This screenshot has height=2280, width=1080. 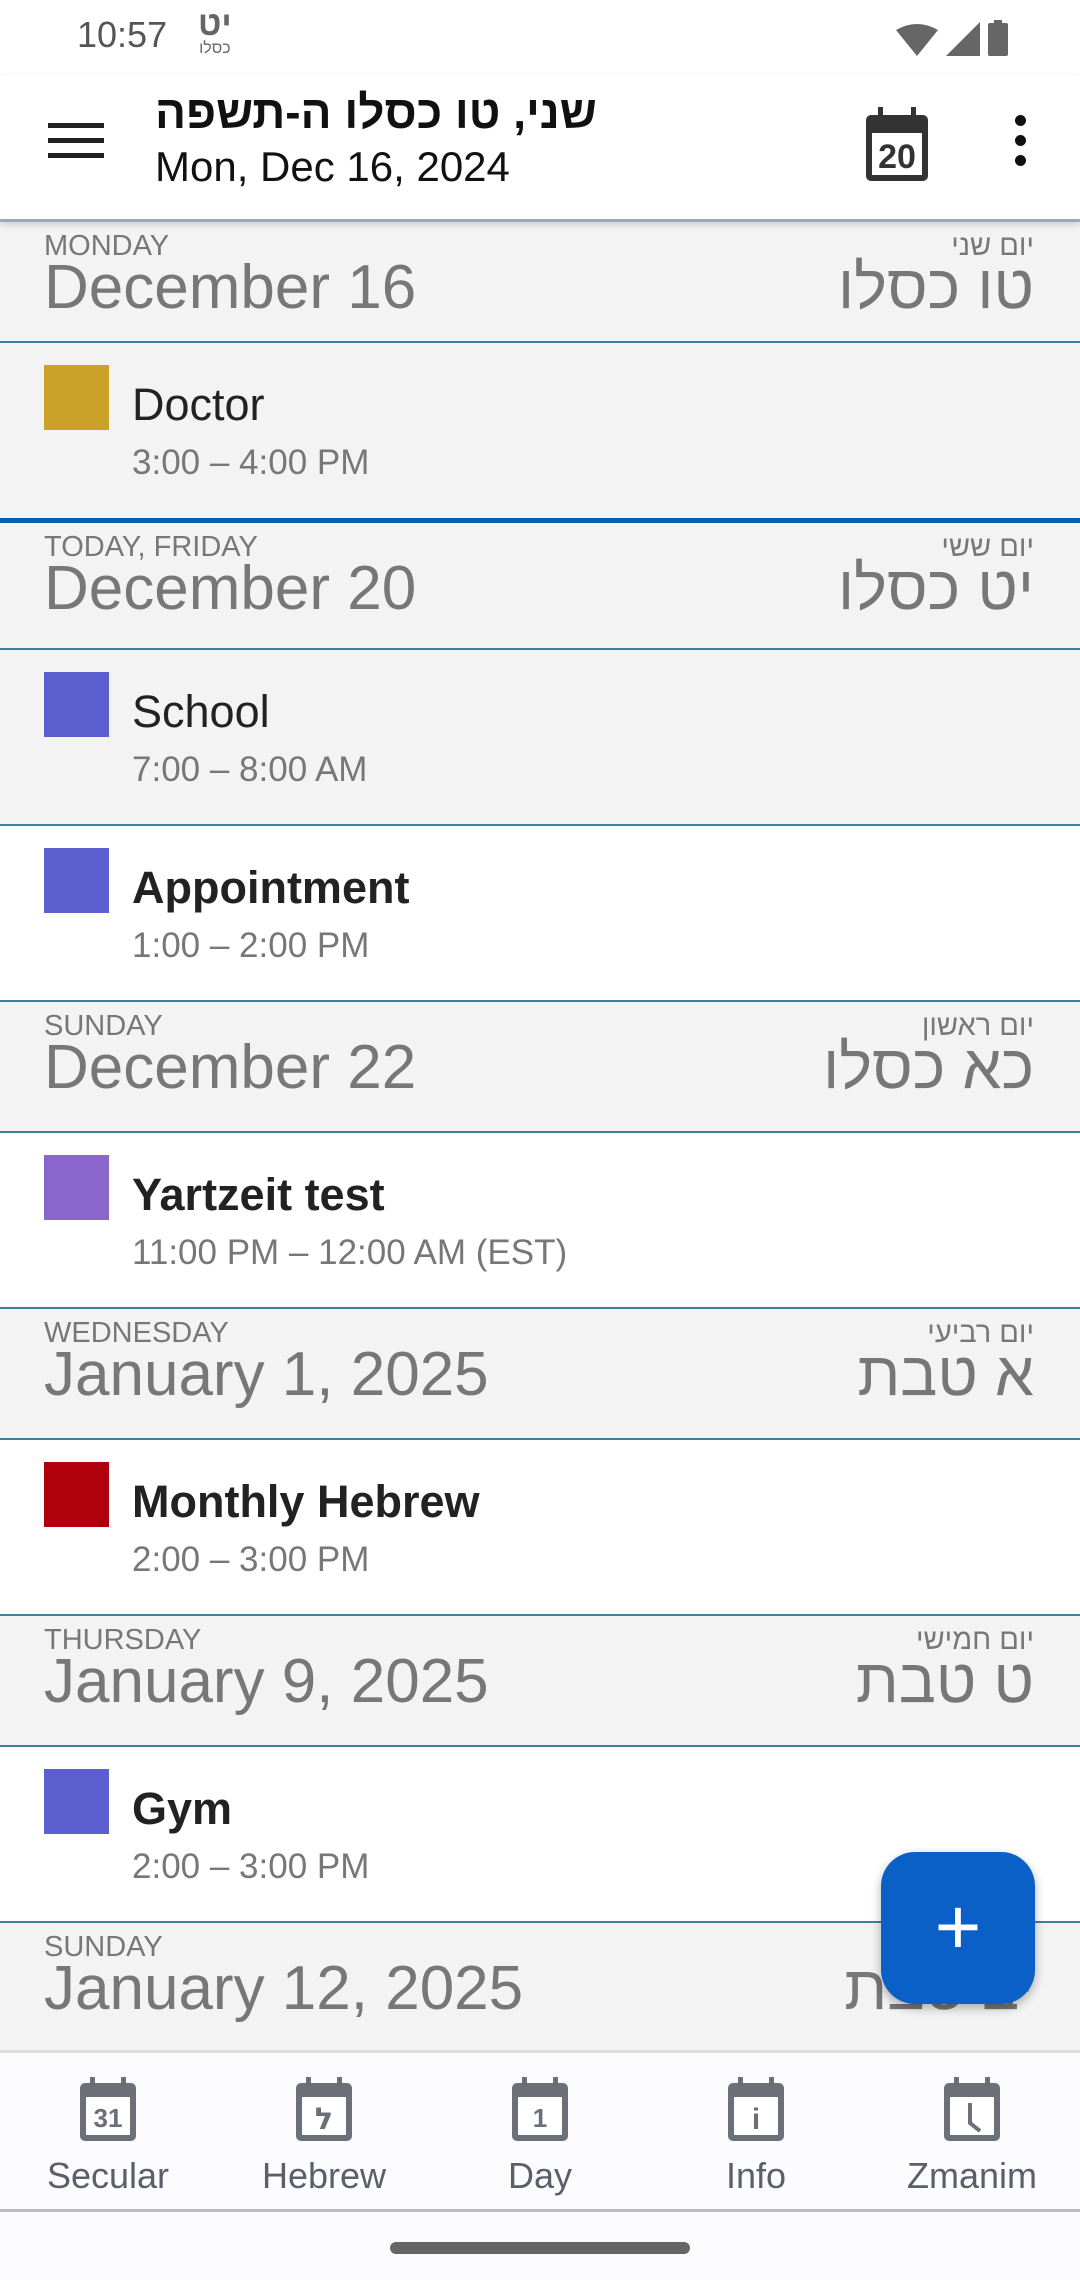 I want to click on hebrew-day-date: יט כסלו, so click(x=936, y=588).